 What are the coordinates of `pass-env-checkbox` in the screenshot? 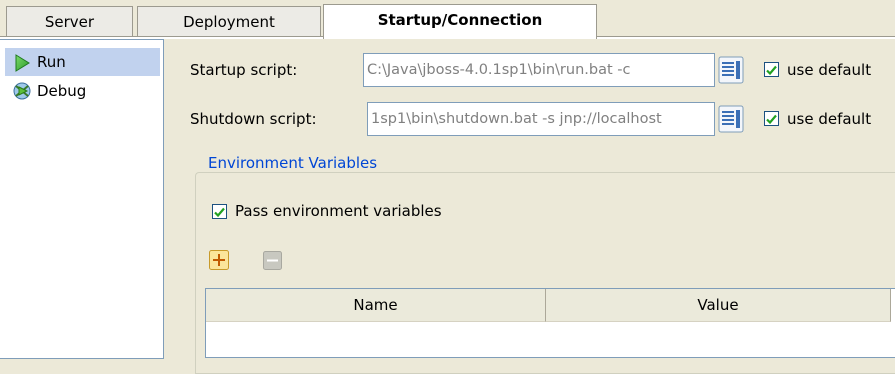 It's located at (219, 211).